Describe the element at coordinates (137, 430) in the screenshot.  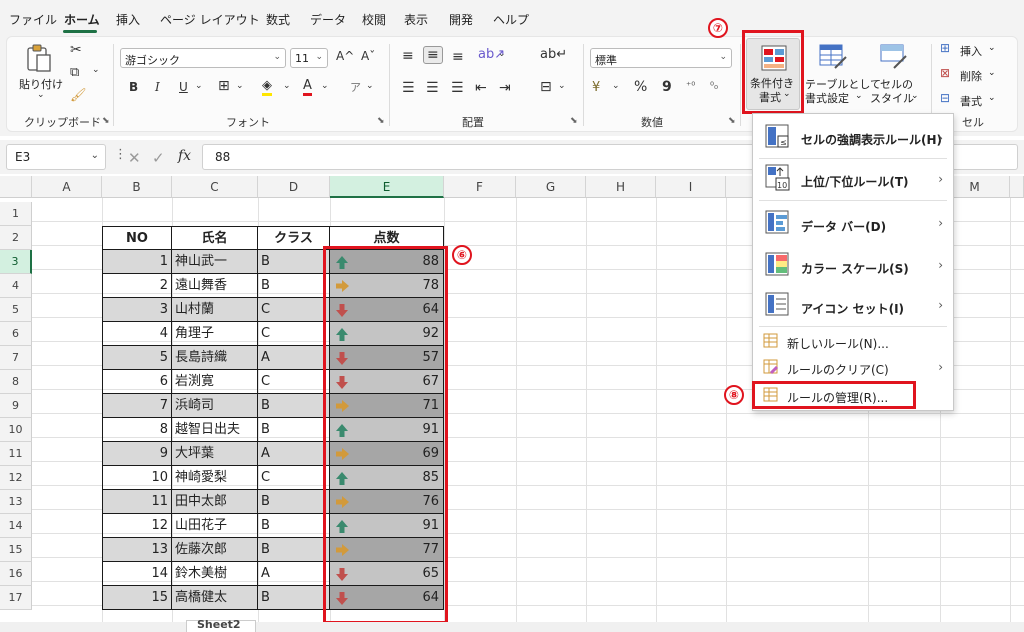
I see `cell-no: 8` at that location.